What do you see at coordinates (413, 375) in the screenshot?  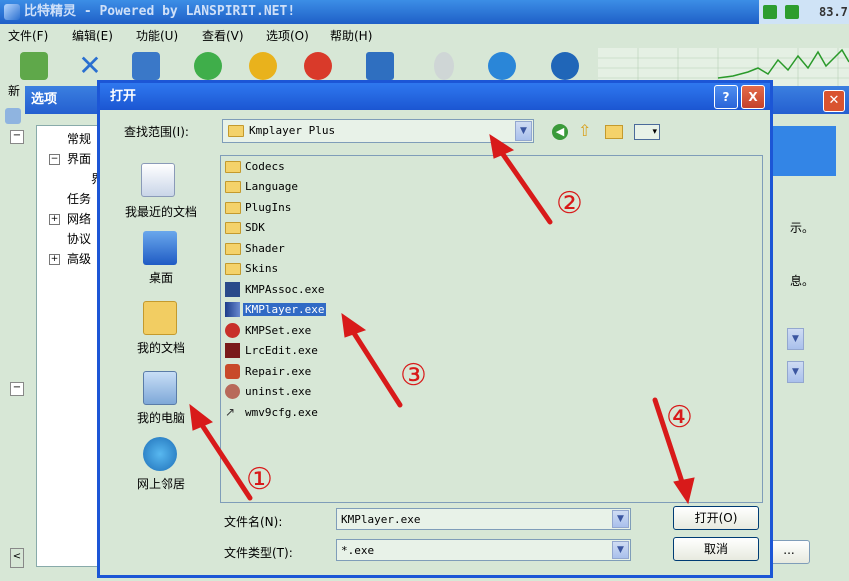 I see `annotation-3: ③` at bounding box center [413, 375].